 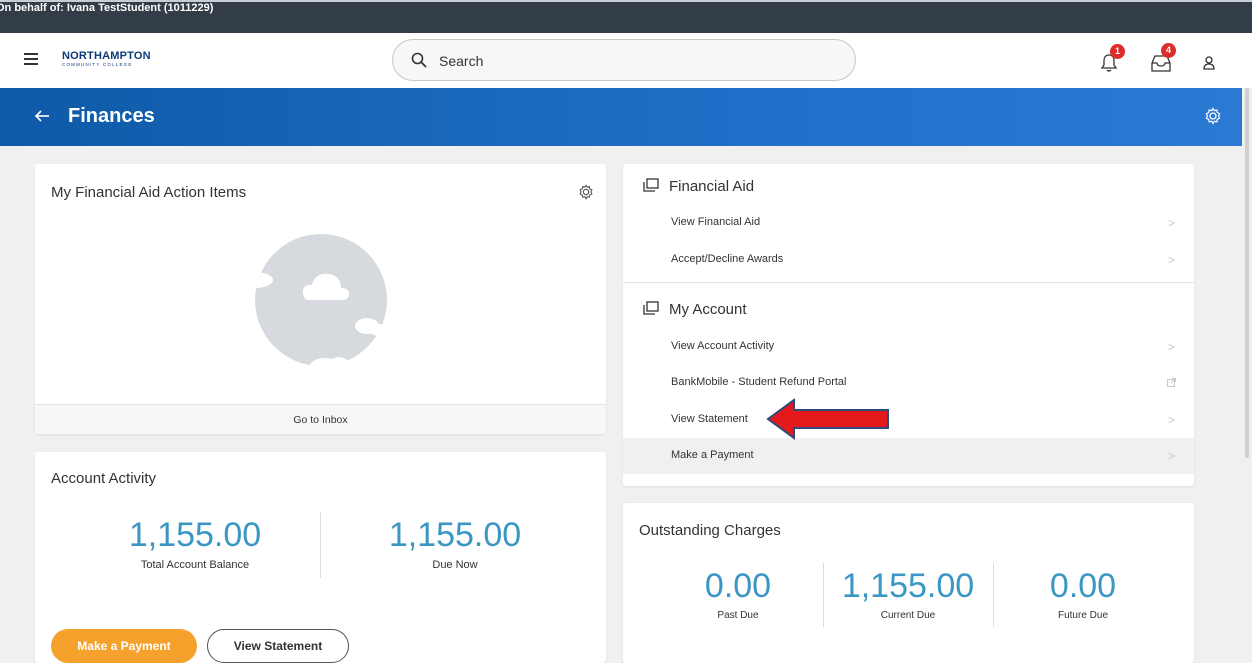 I want to click on back-arrow-icon, so click(x=42, y=116).